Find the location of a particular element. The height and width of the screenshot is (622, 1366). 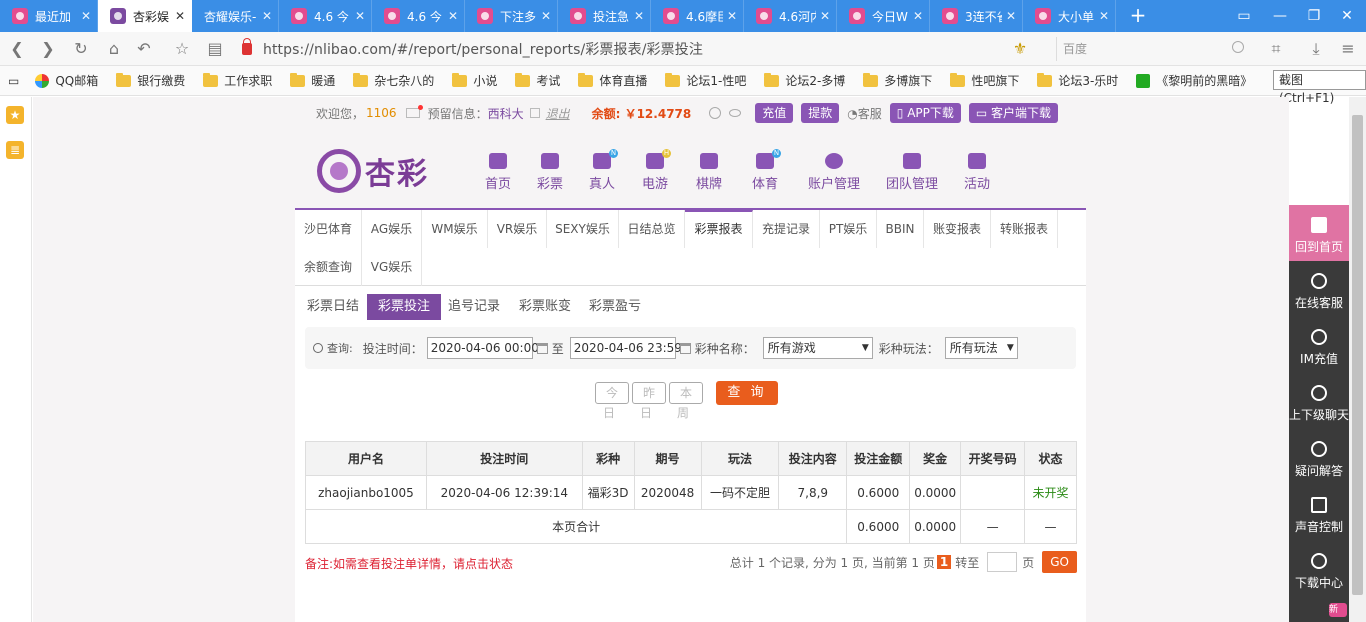

bookmark-folder: 杂七杂八的 is located at coordinates (393, 80).